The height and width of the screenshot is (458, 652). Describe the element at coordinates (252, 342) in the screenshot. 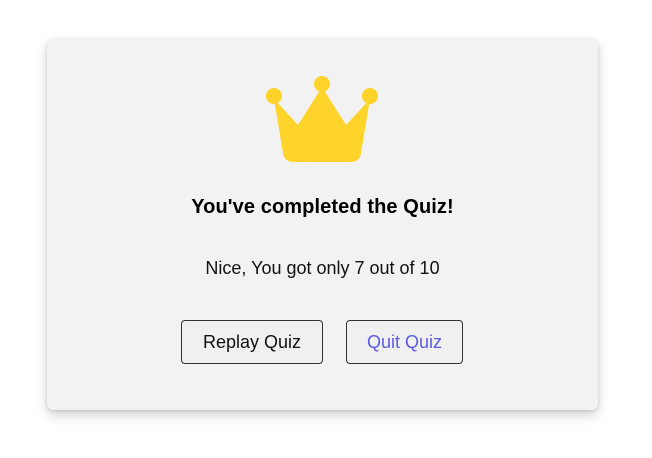

I see `replay-quiz-button: Replay Quiz` at that location.